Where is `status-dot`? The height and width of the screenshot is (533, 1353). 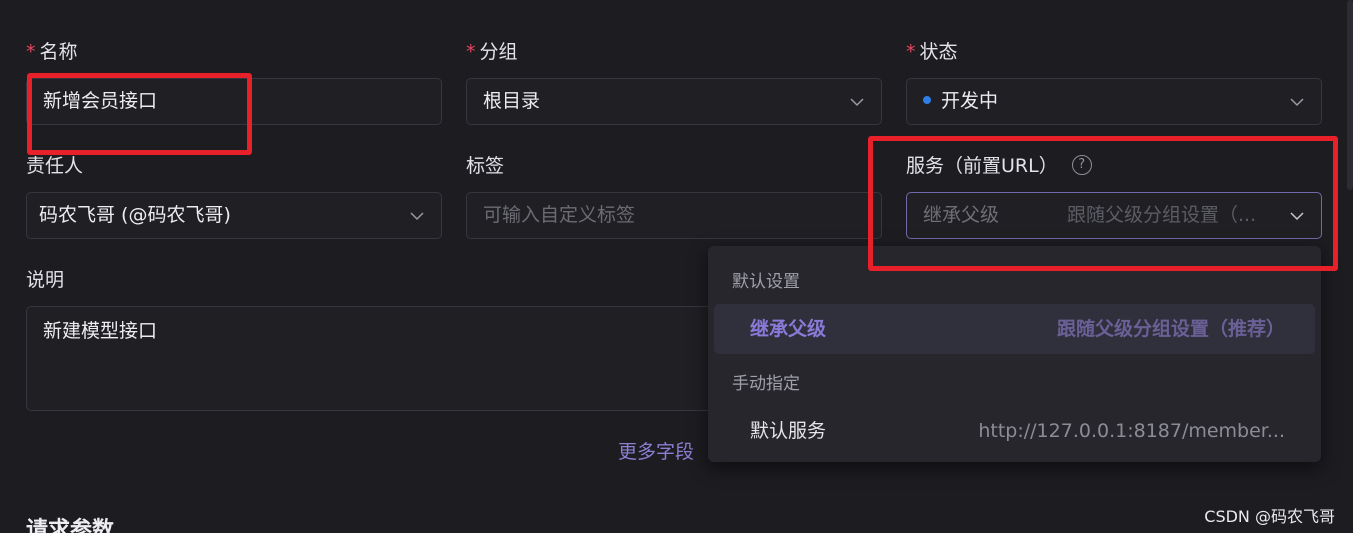 status-dot is located at coordinates (927, 99).